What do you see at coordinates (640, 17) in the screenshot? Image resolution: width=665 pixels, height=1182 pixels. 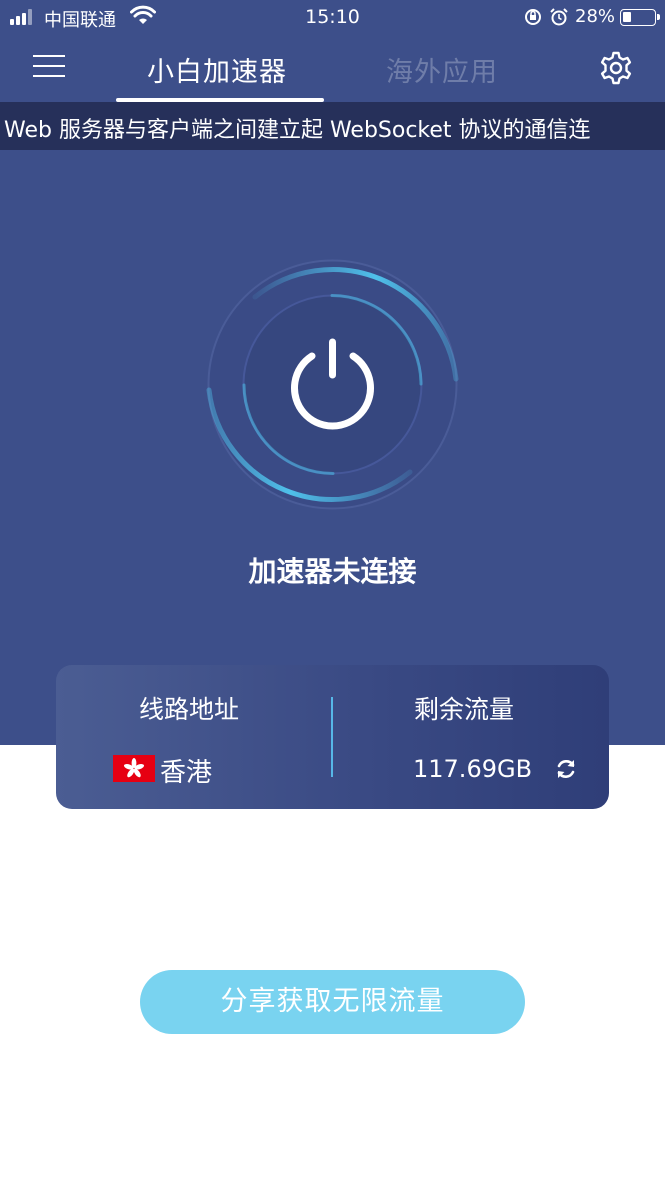 I see `battery-icon` at bounding box center [640, 17].